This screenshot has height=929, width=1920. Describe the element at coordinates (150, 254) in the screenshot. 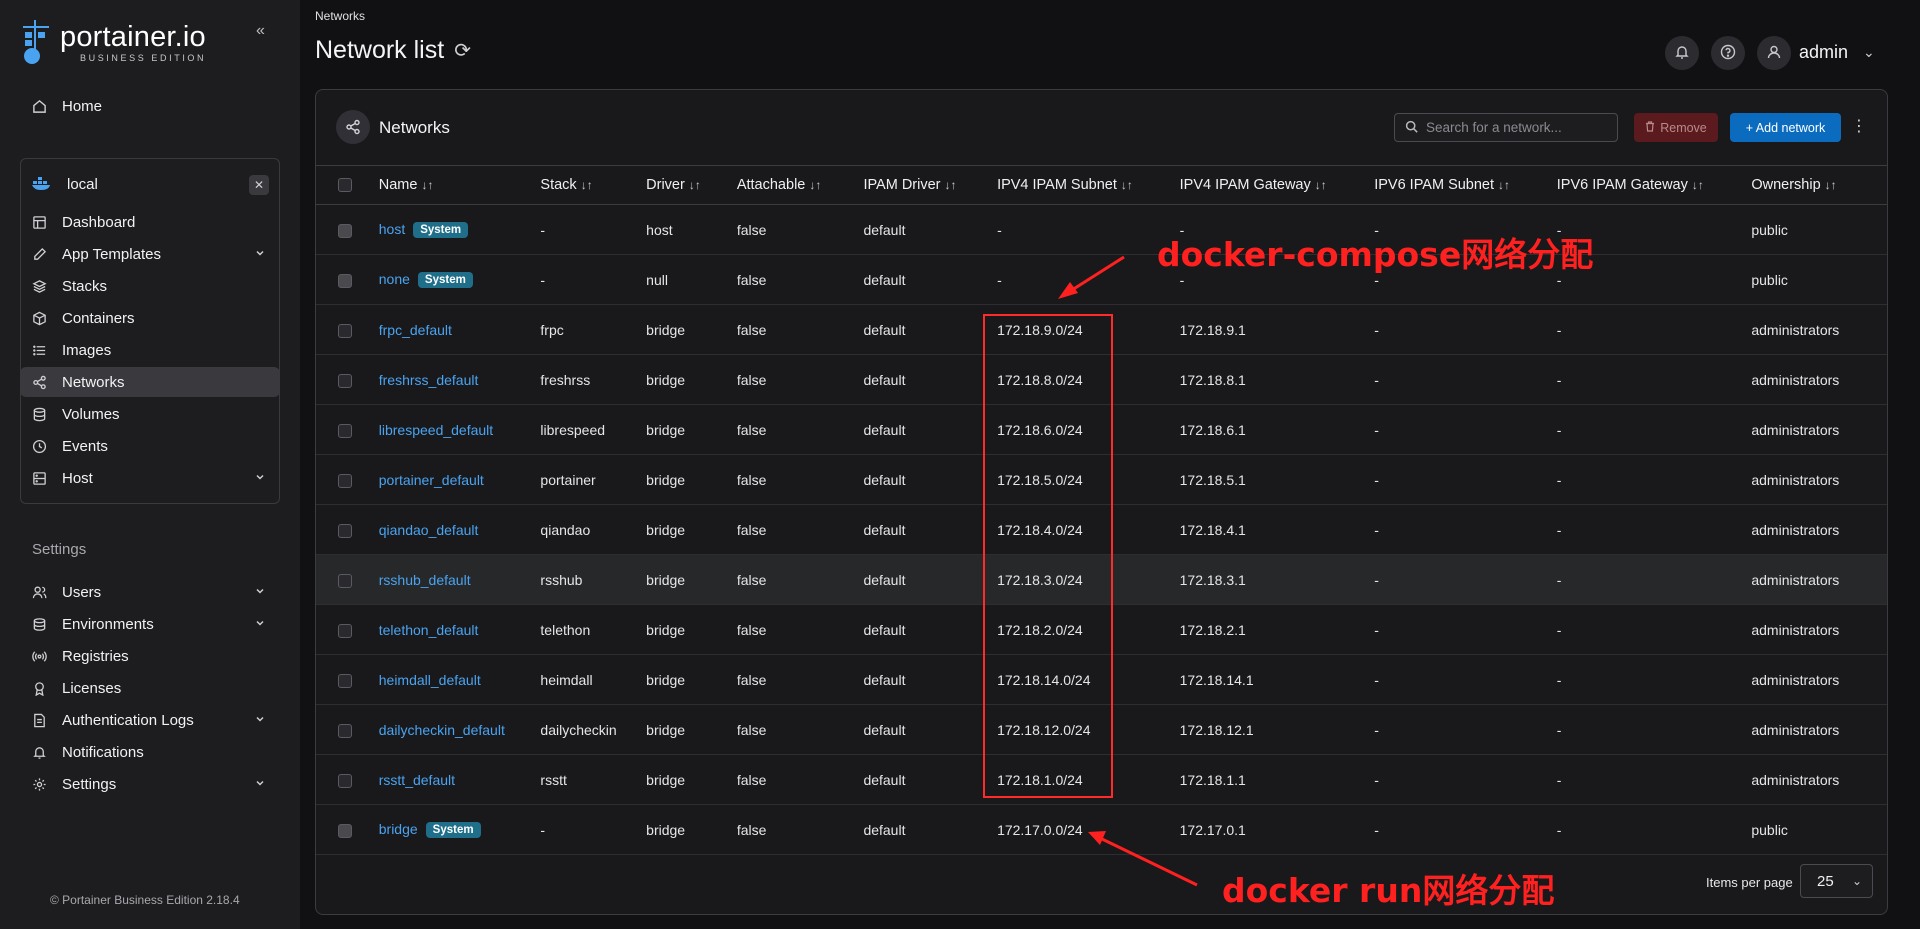

I see `sidebar-item-app-templates: App Templates` at that location.